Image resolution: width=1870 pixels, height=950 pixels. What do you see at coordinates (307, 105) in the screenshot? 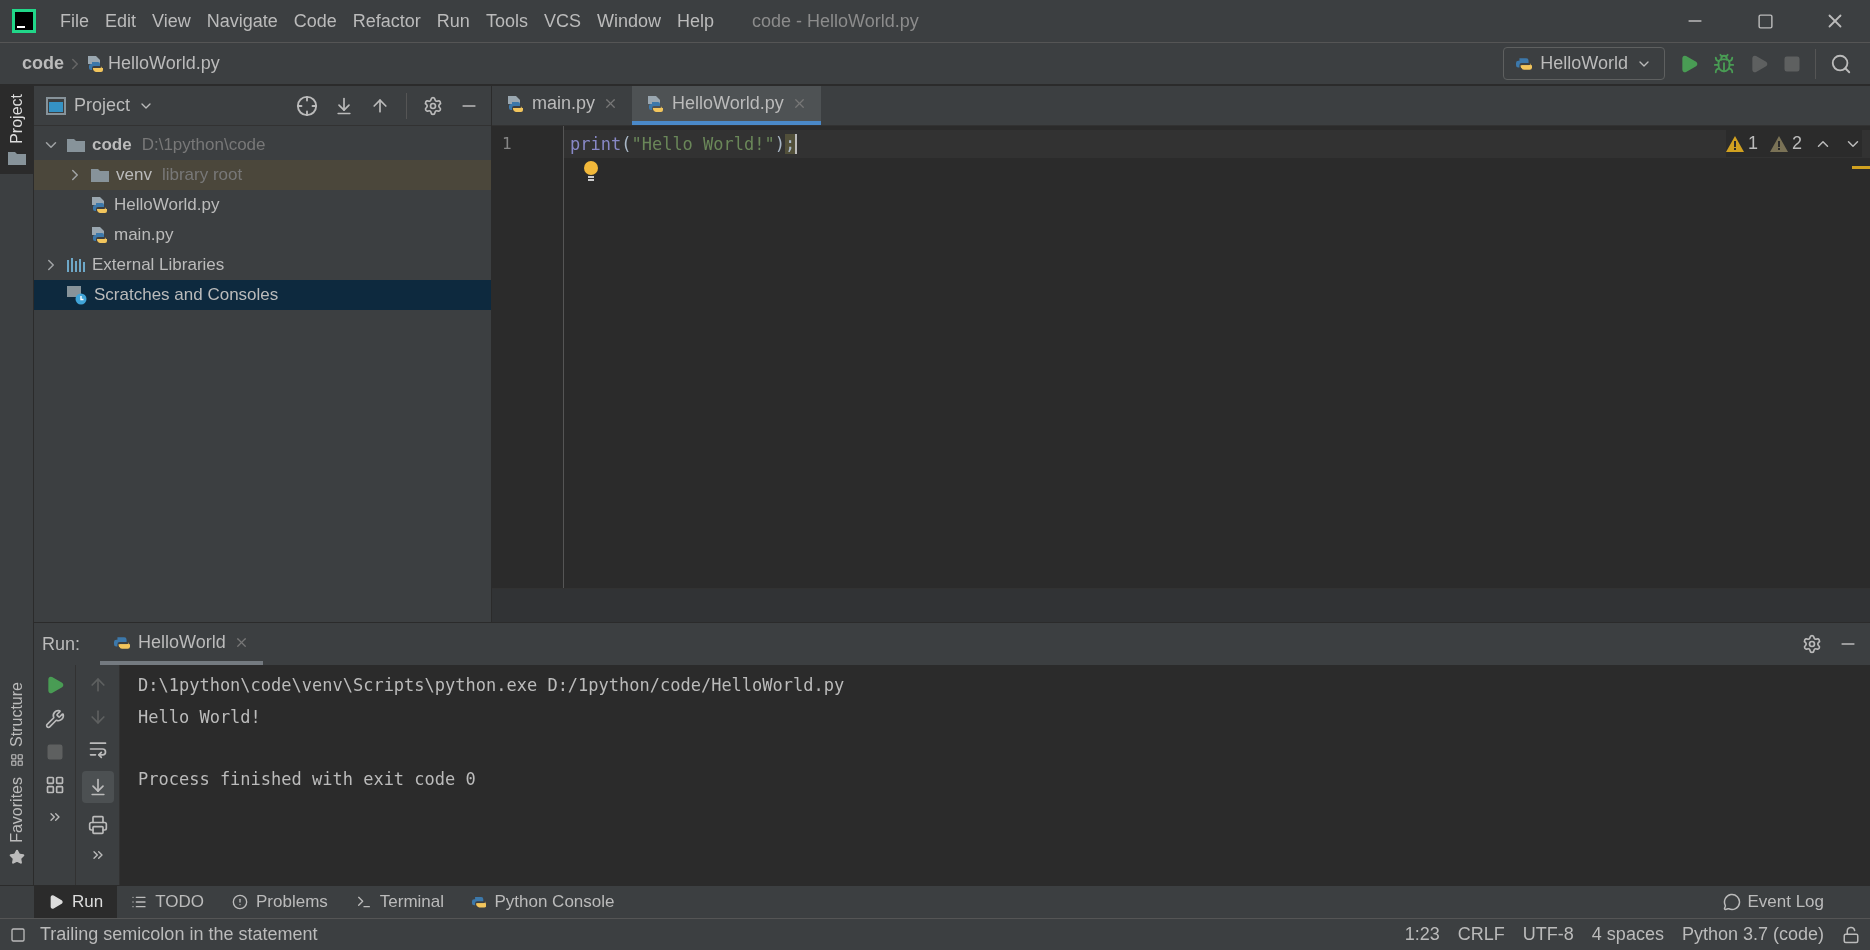
I see `locate-icon` at bounding box center [307, 105].